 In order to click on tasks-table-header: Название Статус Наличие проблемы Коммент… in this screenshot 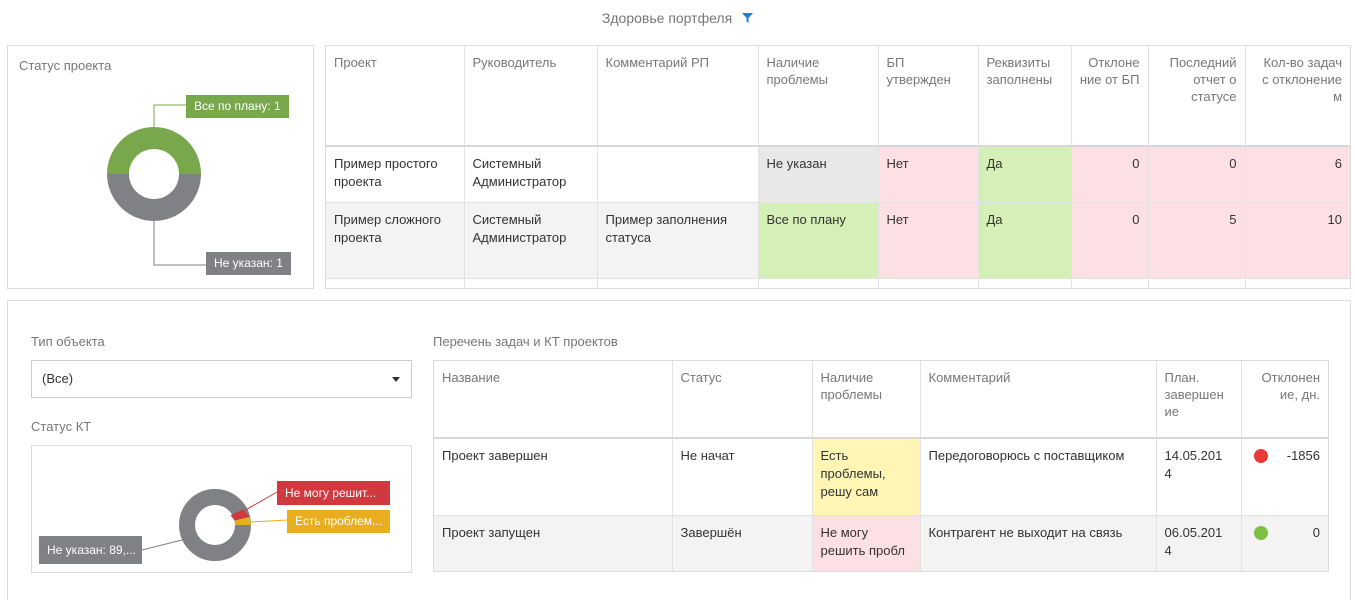, I will do `click(881, 399)`.